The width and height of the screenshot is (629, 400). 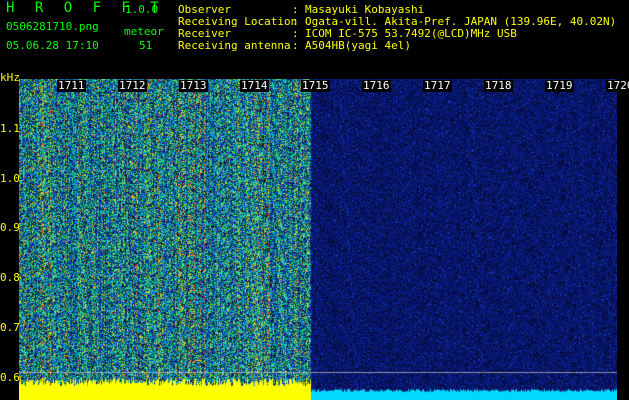 What do you see at coordinates (358, 45) in the screenshot?
I see `info-antenna-value: A504HB(yagi 4el)` at bounding box center [358, 45].